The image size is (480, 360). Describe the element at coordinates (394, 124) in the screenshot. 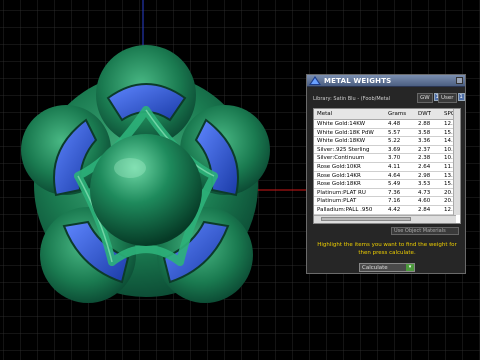

I see `table-cell: 4.48` at that location.